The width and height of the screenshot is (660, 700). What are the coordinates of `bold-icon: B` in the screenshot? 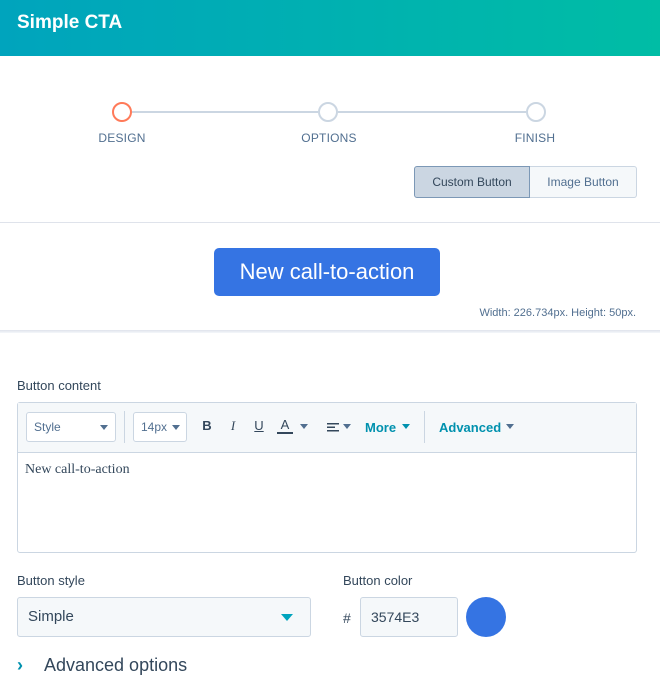 It's located at (207, 425).